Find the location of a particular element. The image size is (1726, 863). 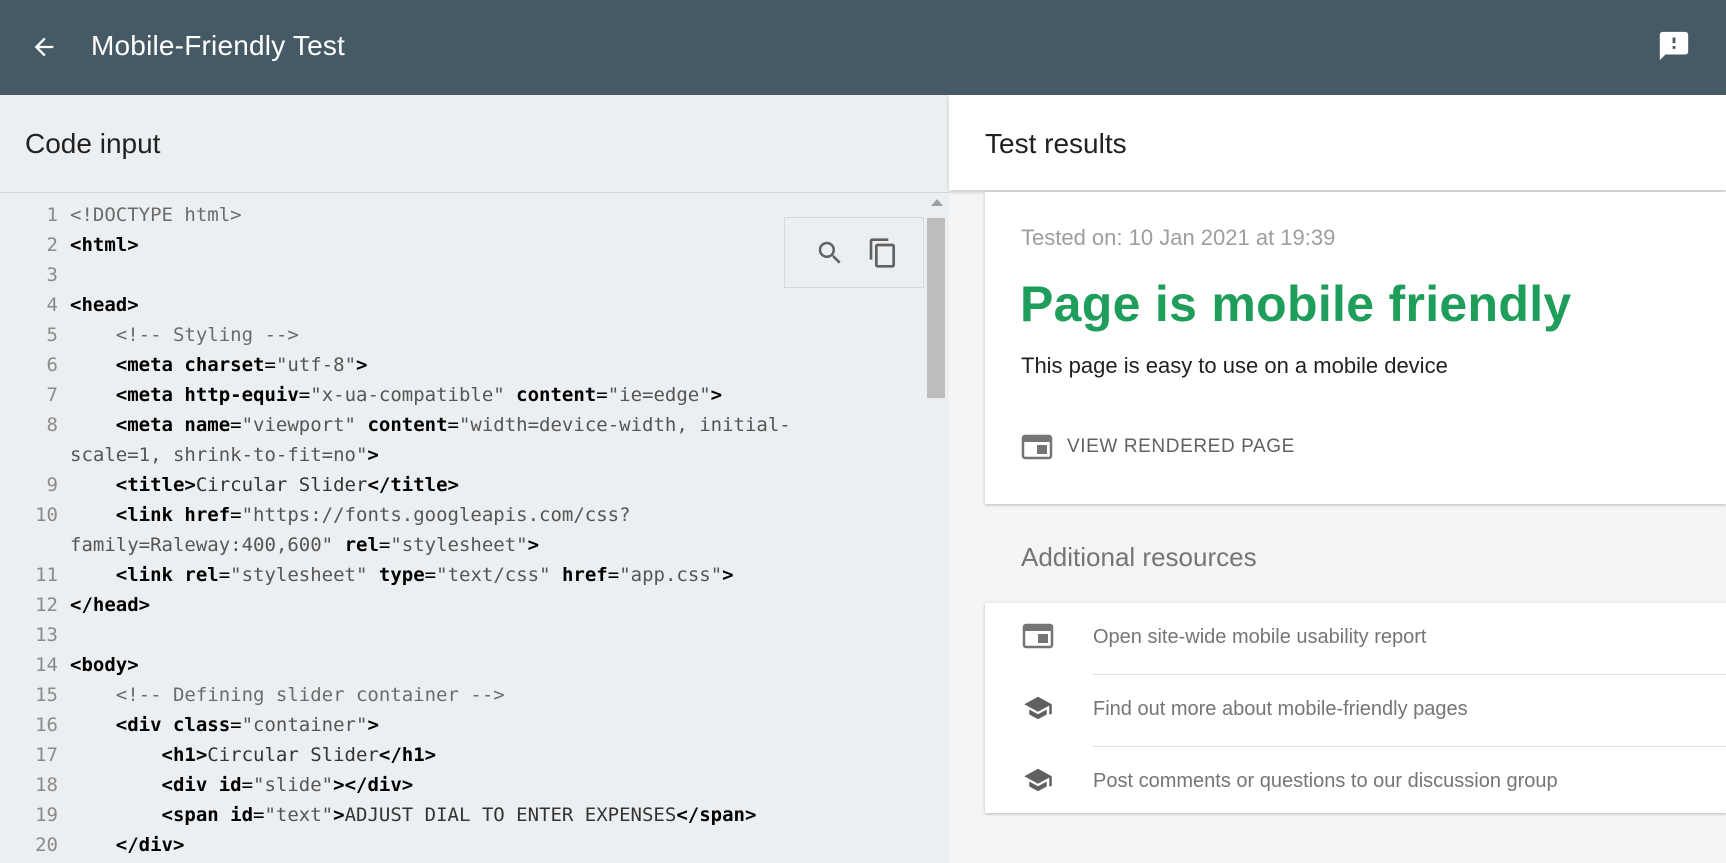

code-line: 9 <title>Circular Slider</title> is located at coordinates (465, 485).